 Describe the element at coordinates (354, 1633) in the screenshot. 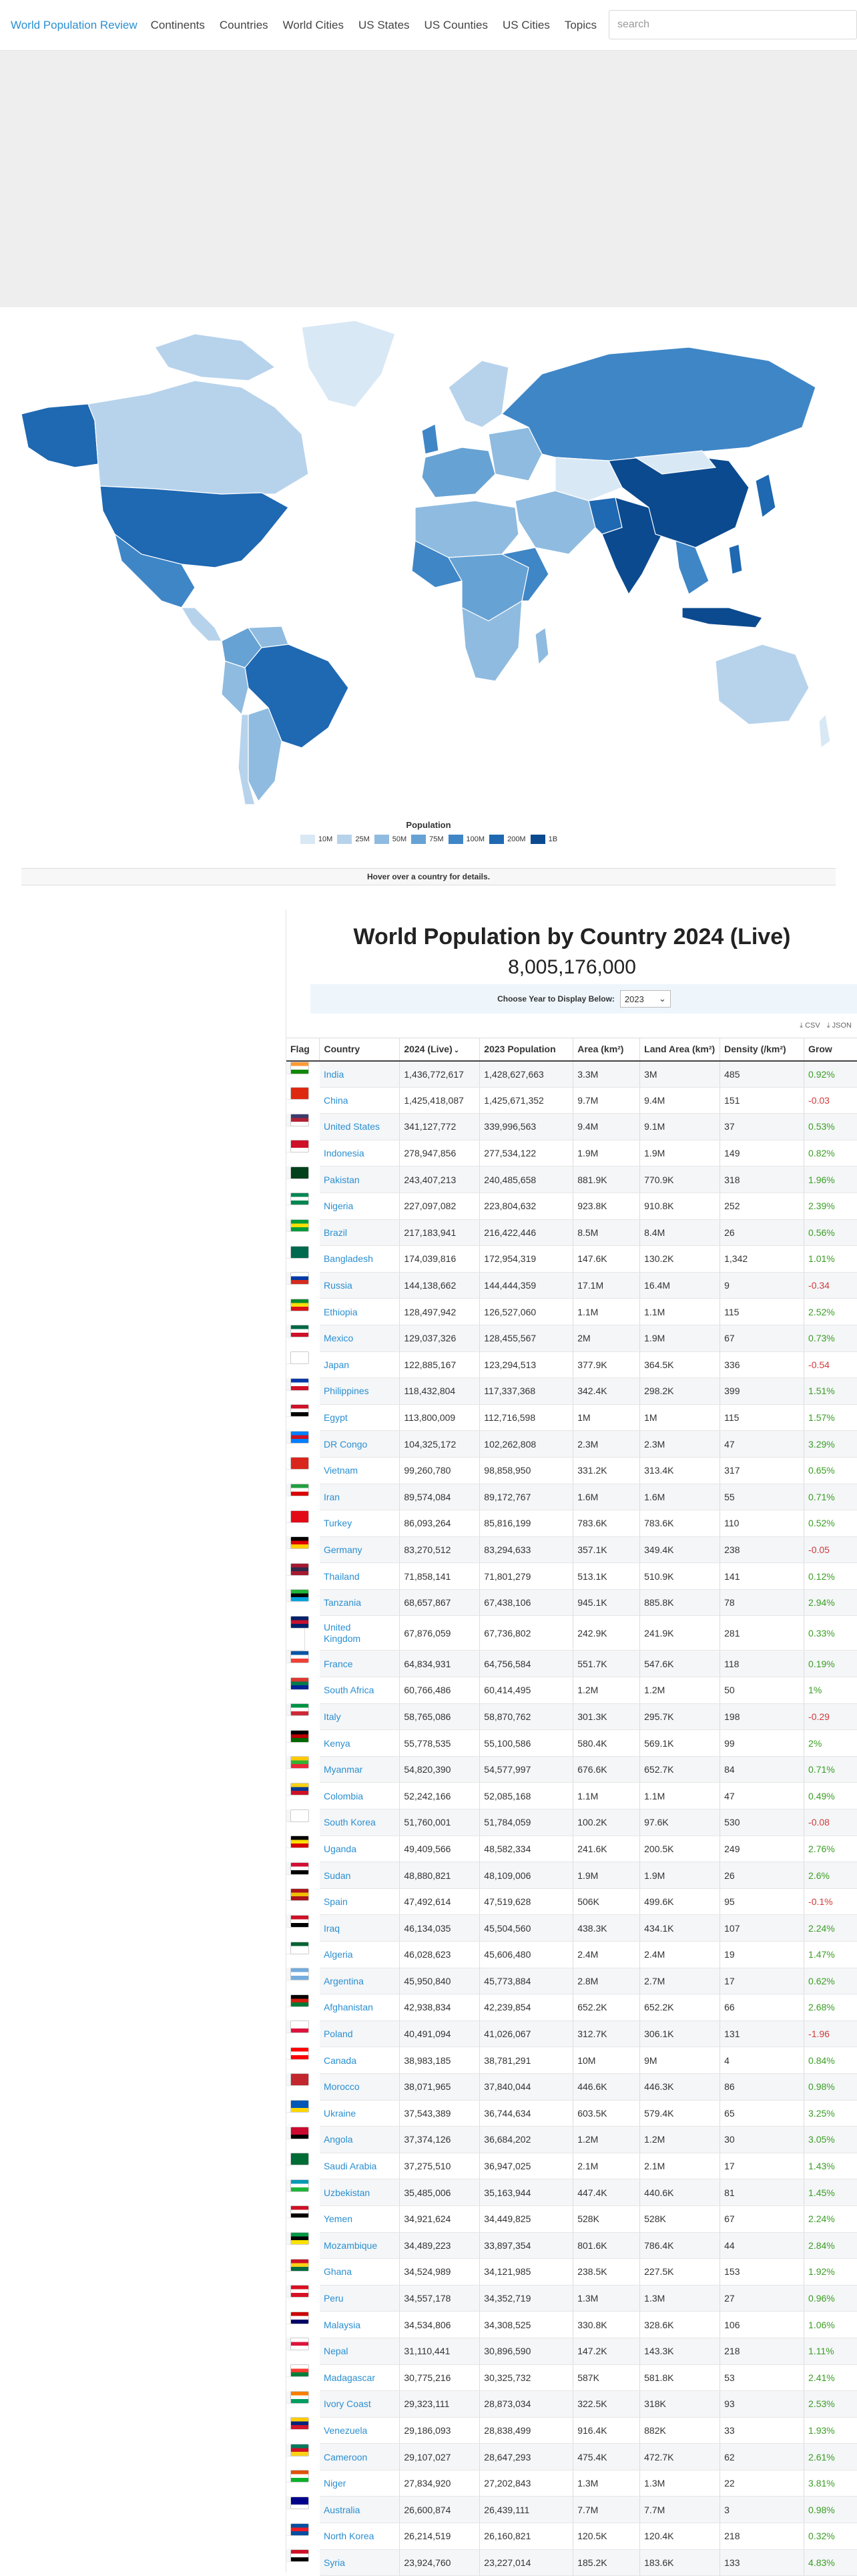

I see `country-link: United Kingdom` at that location.